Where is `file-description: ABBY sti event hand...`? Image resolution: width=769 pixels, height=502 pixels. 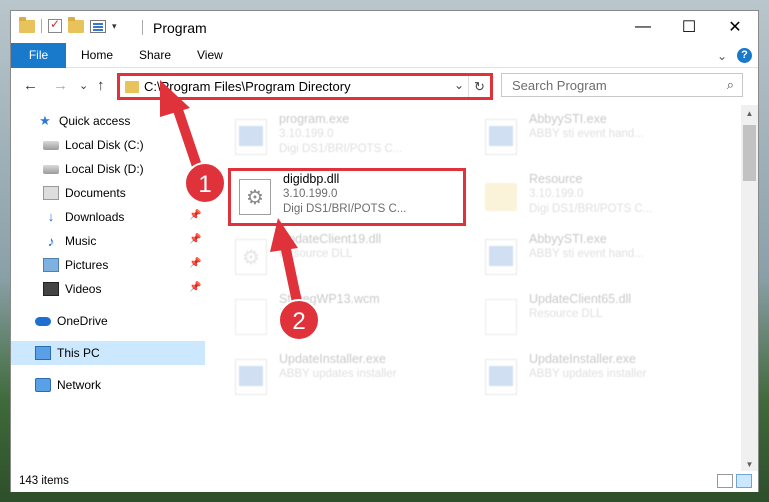 file-description: ABBY sti event hand... is located at coordinates (586, 254).